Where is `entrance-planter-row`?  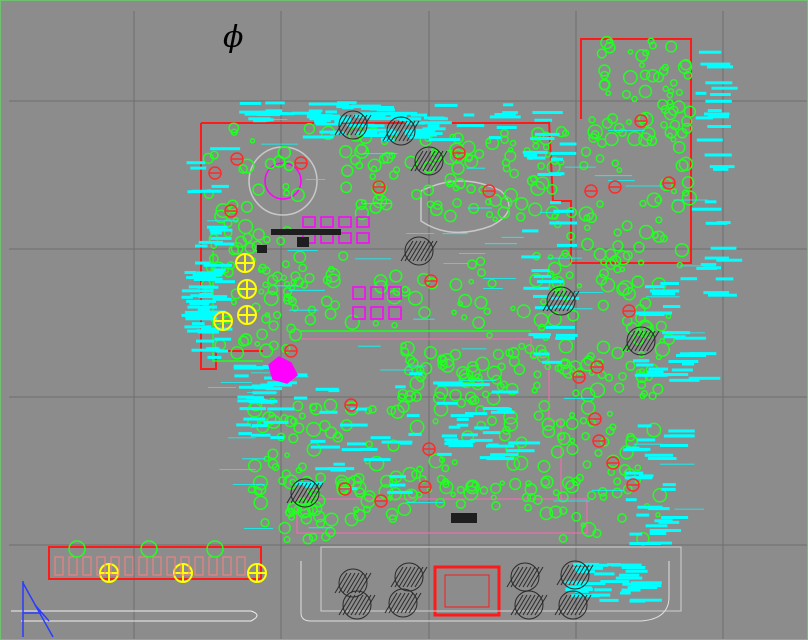 entrance-planter-row is located at coordinates (150, 566).